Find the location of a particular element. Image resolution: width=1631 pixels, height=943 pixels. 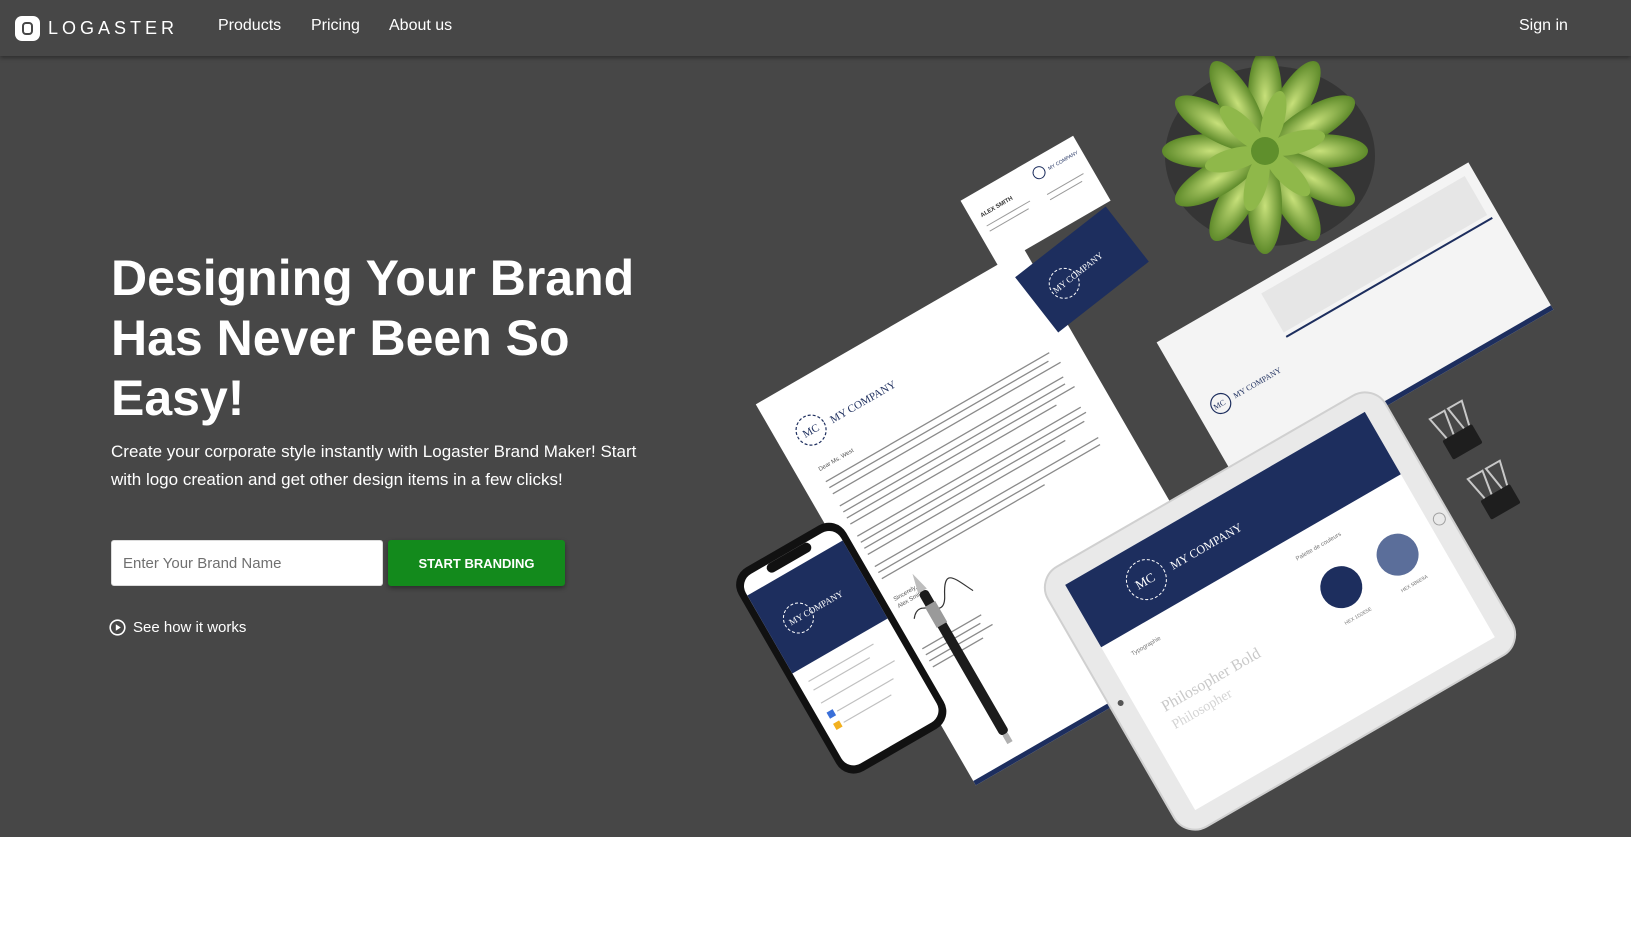

nav-about-link: About us is located at coordinates (420, 26).